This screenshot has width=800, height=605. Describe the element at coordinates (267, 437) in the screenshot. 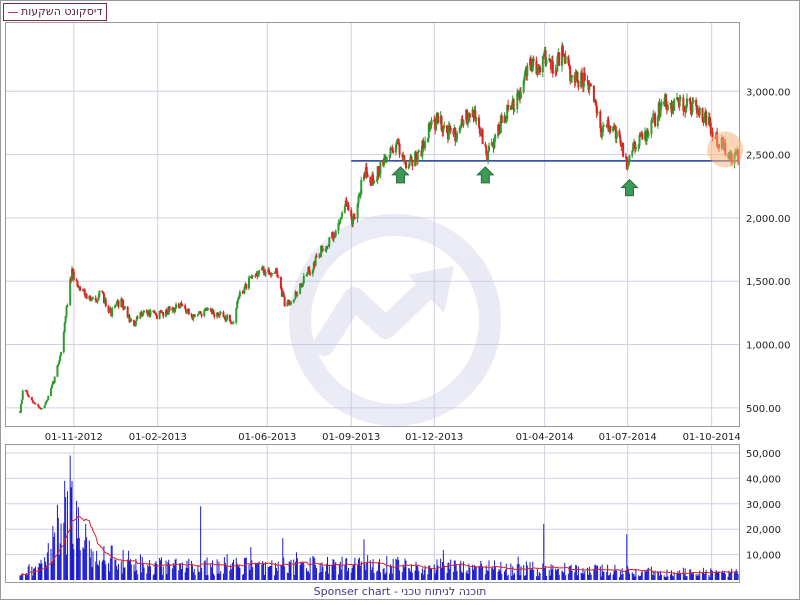

I see `x-tick-label: 01-06-2013` at that location.